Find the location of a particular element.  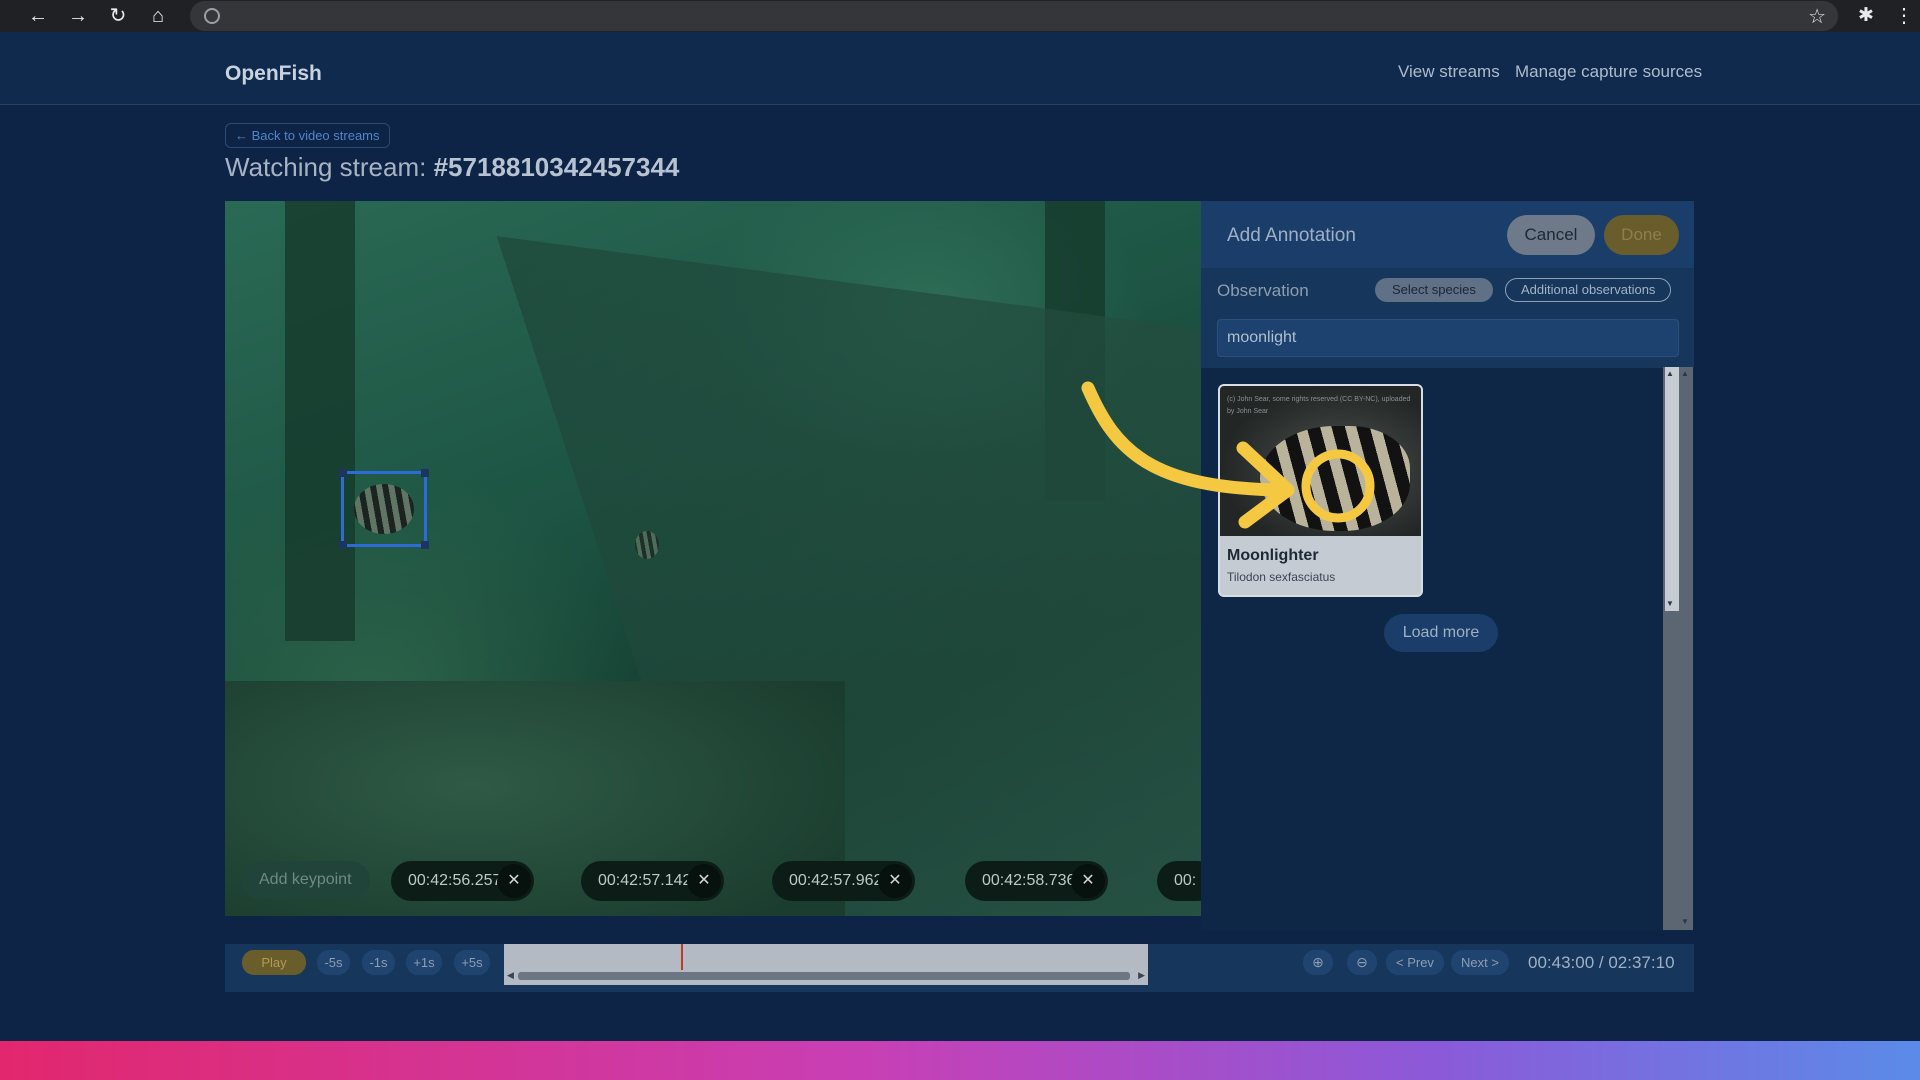

annotation-title: Add Annotation is located at coordinates (1291, 235).